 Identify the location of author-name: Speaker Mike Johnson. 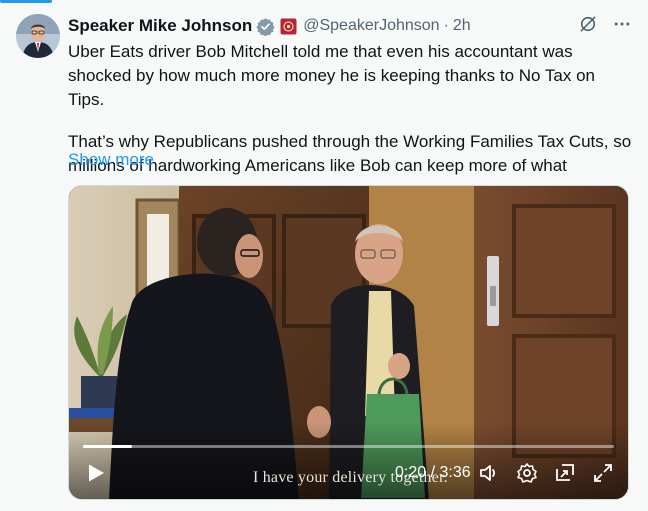
(160, 26).